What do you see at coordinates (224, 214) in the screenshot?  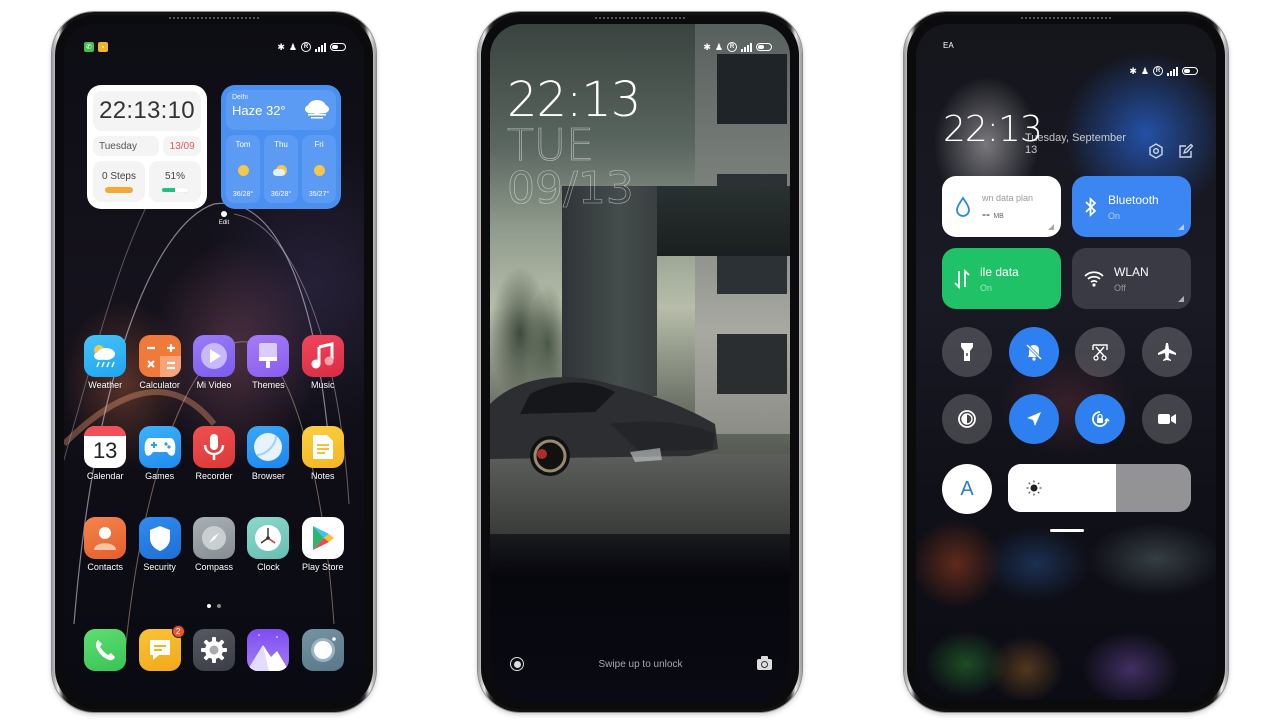 I see `edit-handle` at bounding box center [224, 214].